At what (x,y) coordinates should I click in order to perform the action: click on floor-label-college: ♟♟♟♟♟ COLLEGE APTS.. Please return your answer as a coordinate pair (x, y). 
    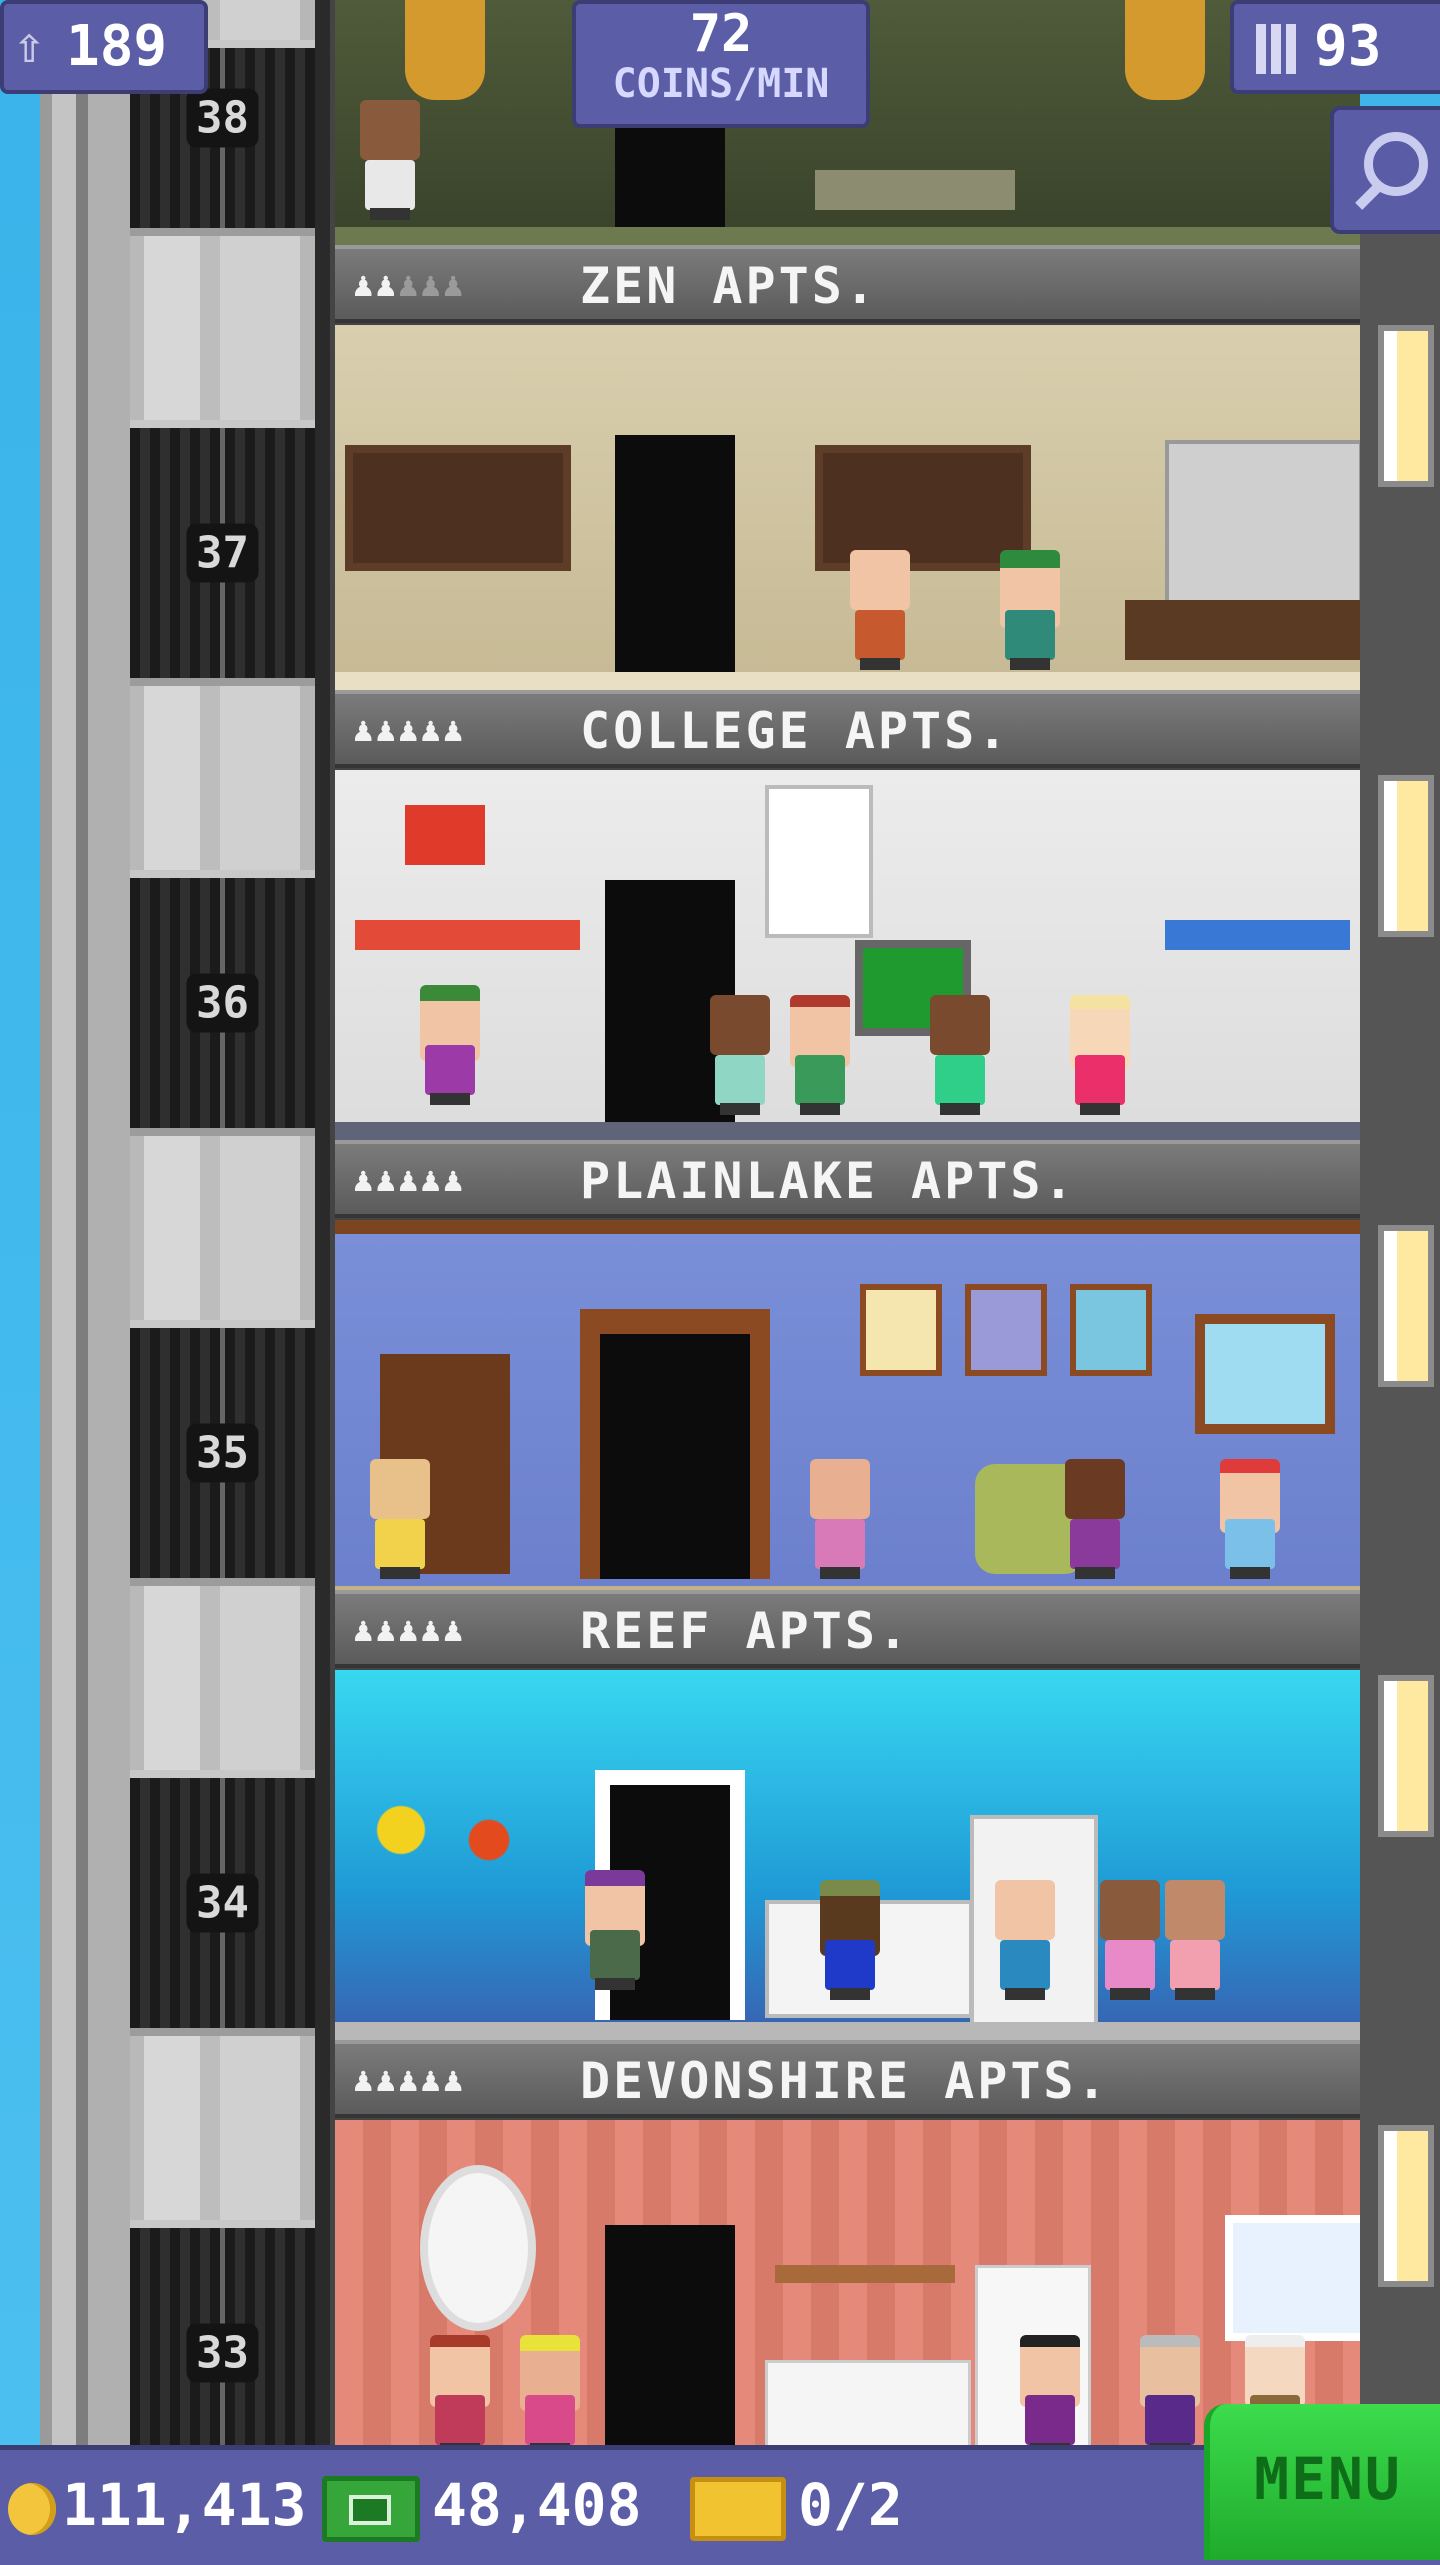
    Looking at the image, I should click on (847, 729).